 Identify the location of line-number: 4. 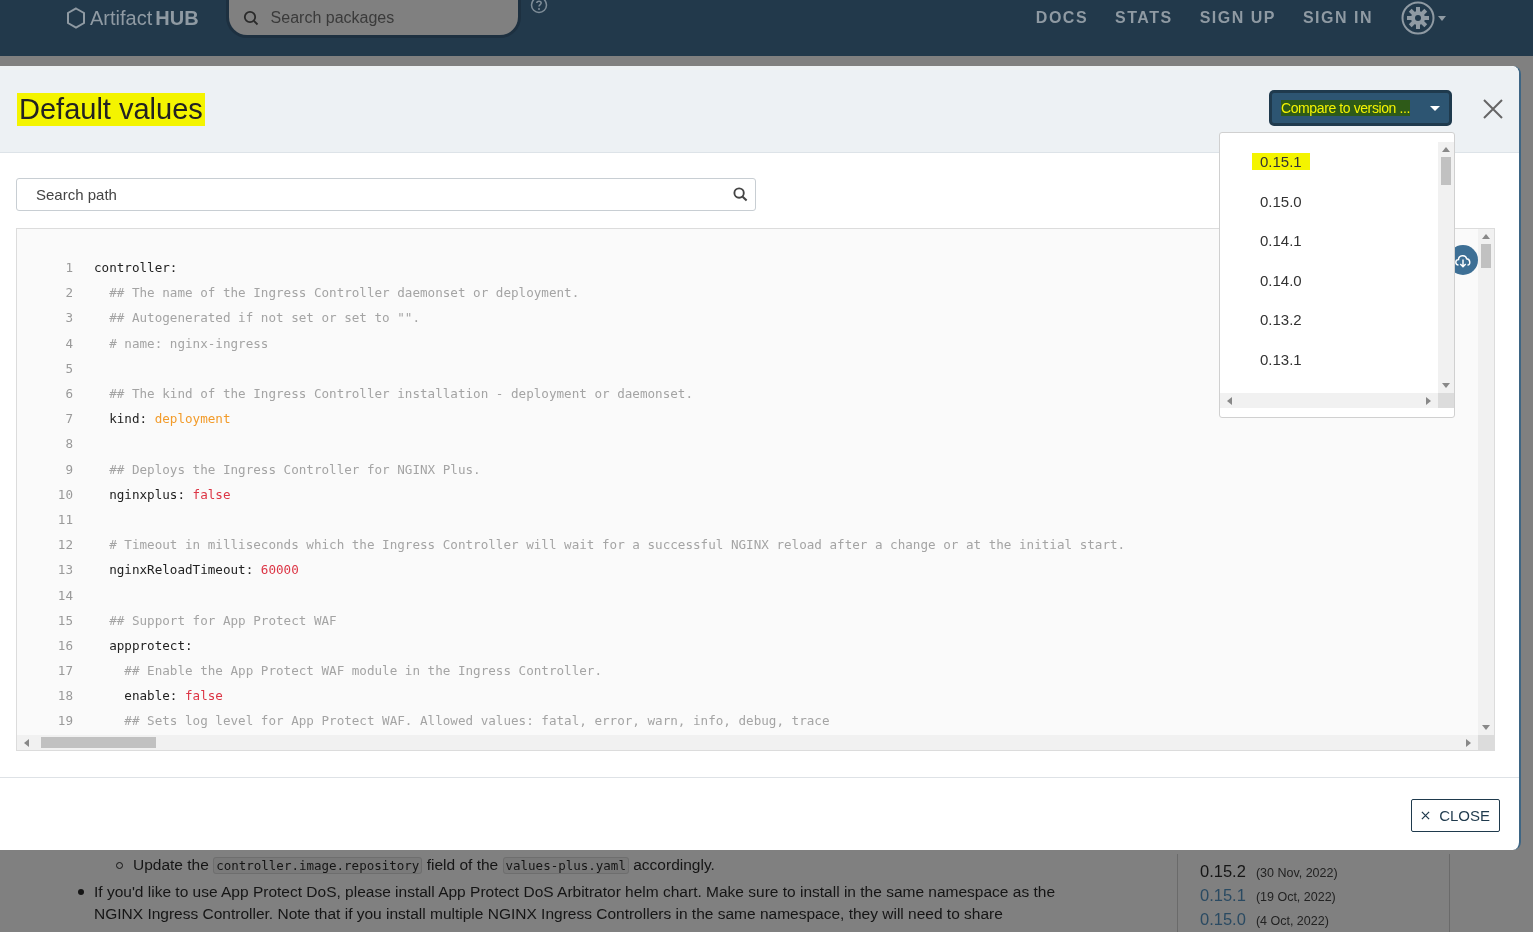
(68, 343).